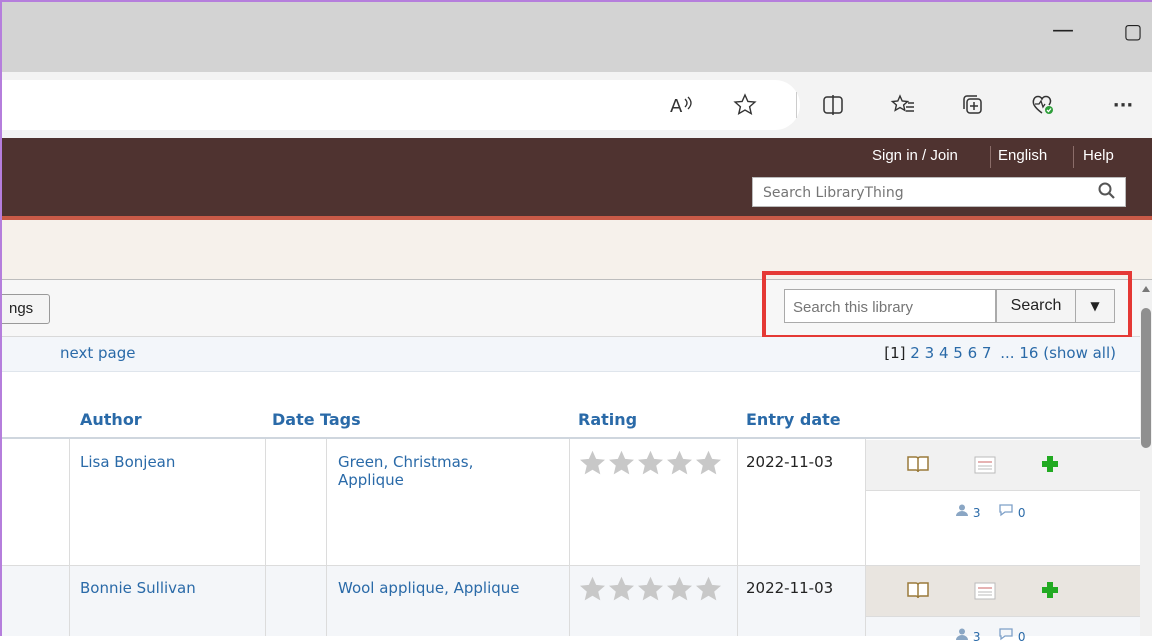  I want to click on reviews-count: 0, so click(1011, 511).